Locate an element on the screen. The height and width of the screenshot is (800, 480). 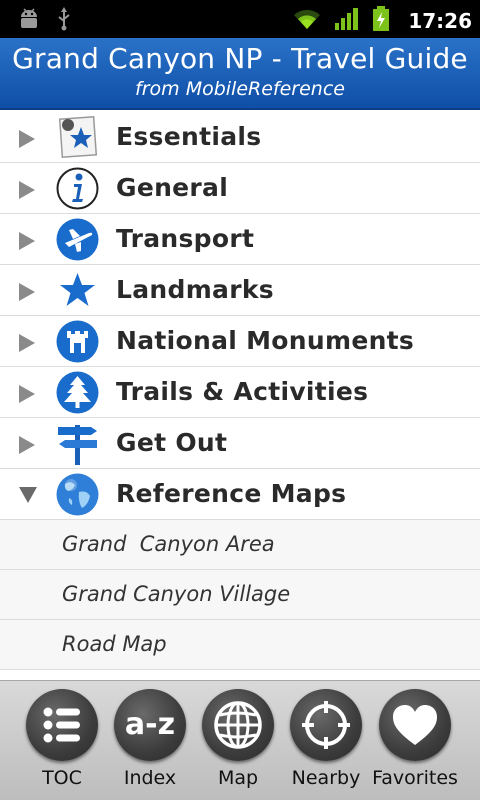
toc-item-label: National Monuments is located at coordinates (265, 340).